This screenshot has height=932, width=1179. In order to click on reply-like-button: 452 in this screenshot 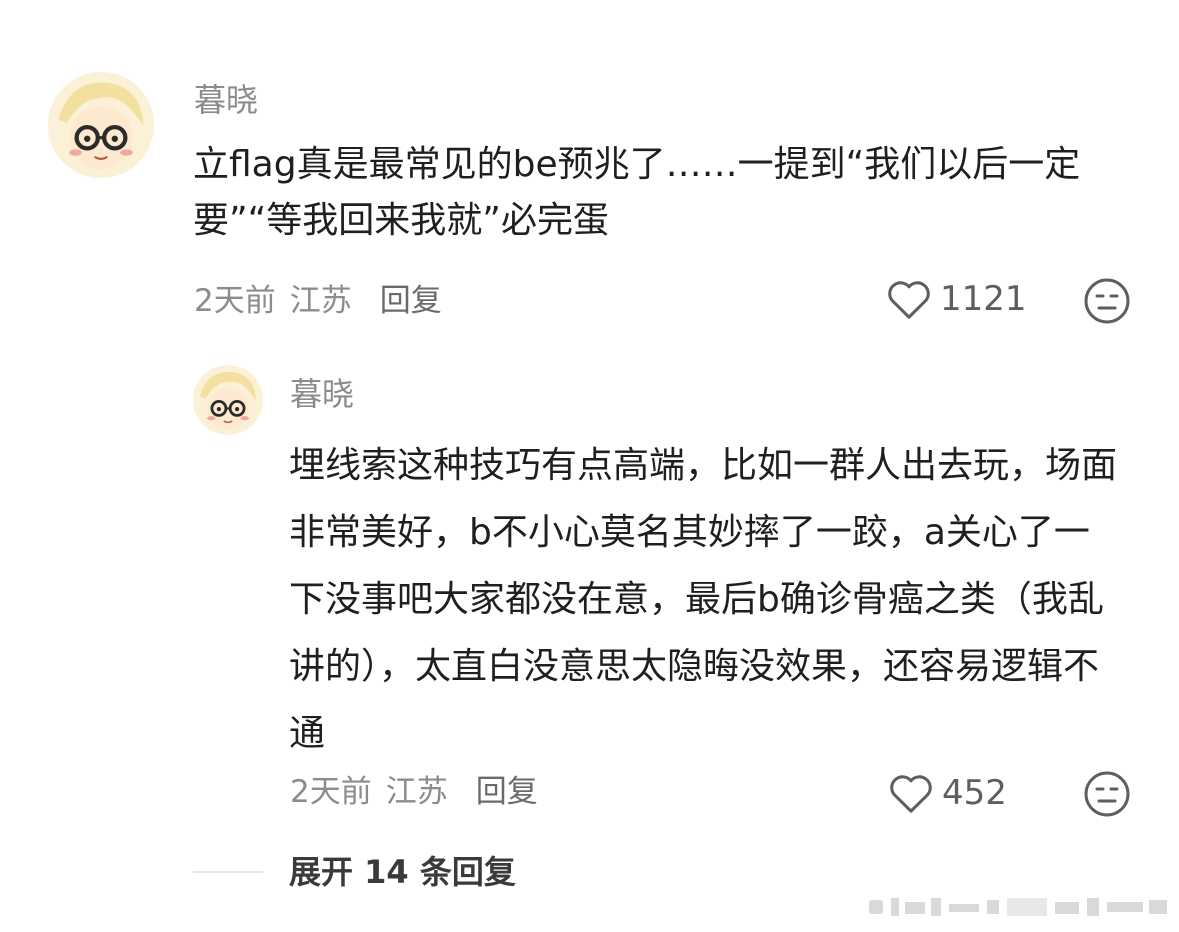, I will do `click(947, 793)`.